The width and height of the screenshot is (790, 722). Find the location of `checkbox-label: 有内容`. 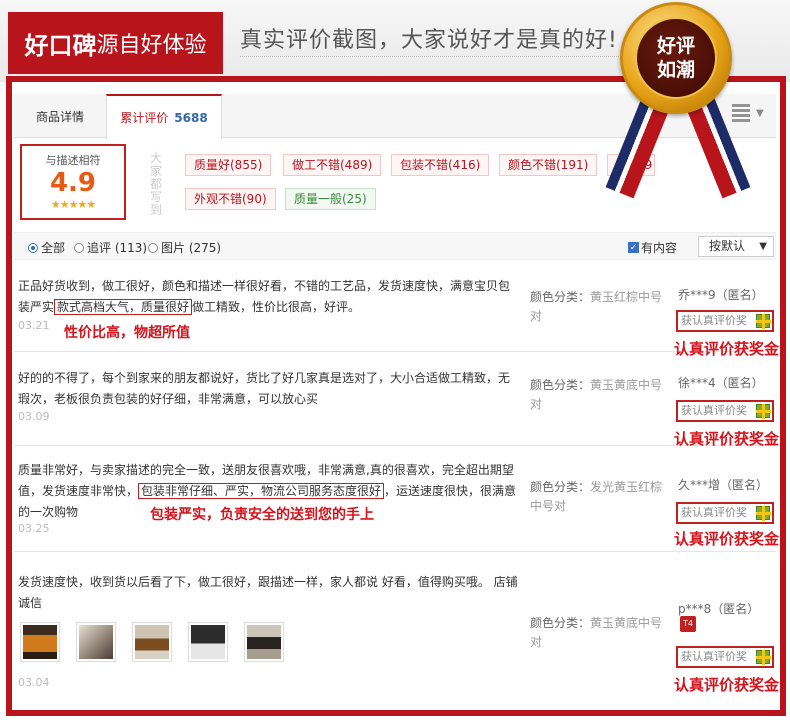

checkbox-label: 有内容 is located at coordinates (659, 248).